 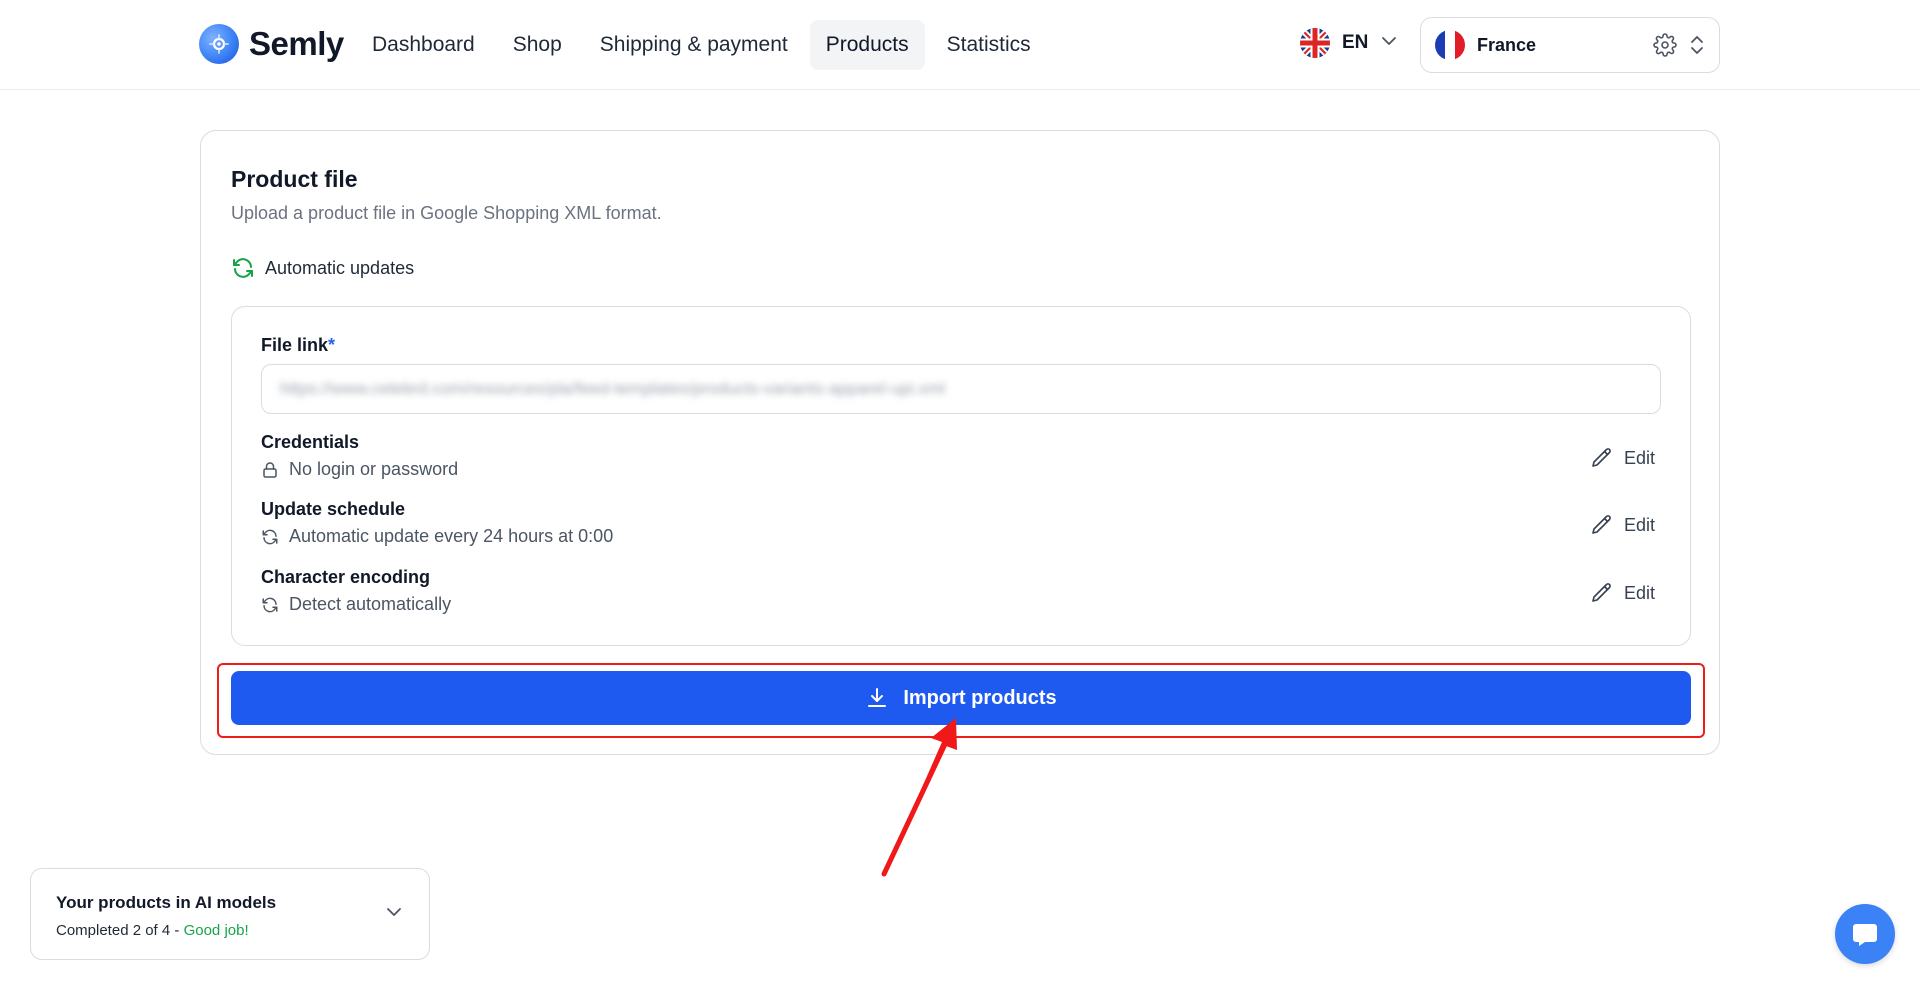 I want to click on setting-value: Detect automatically, so click(x=961, y=604).